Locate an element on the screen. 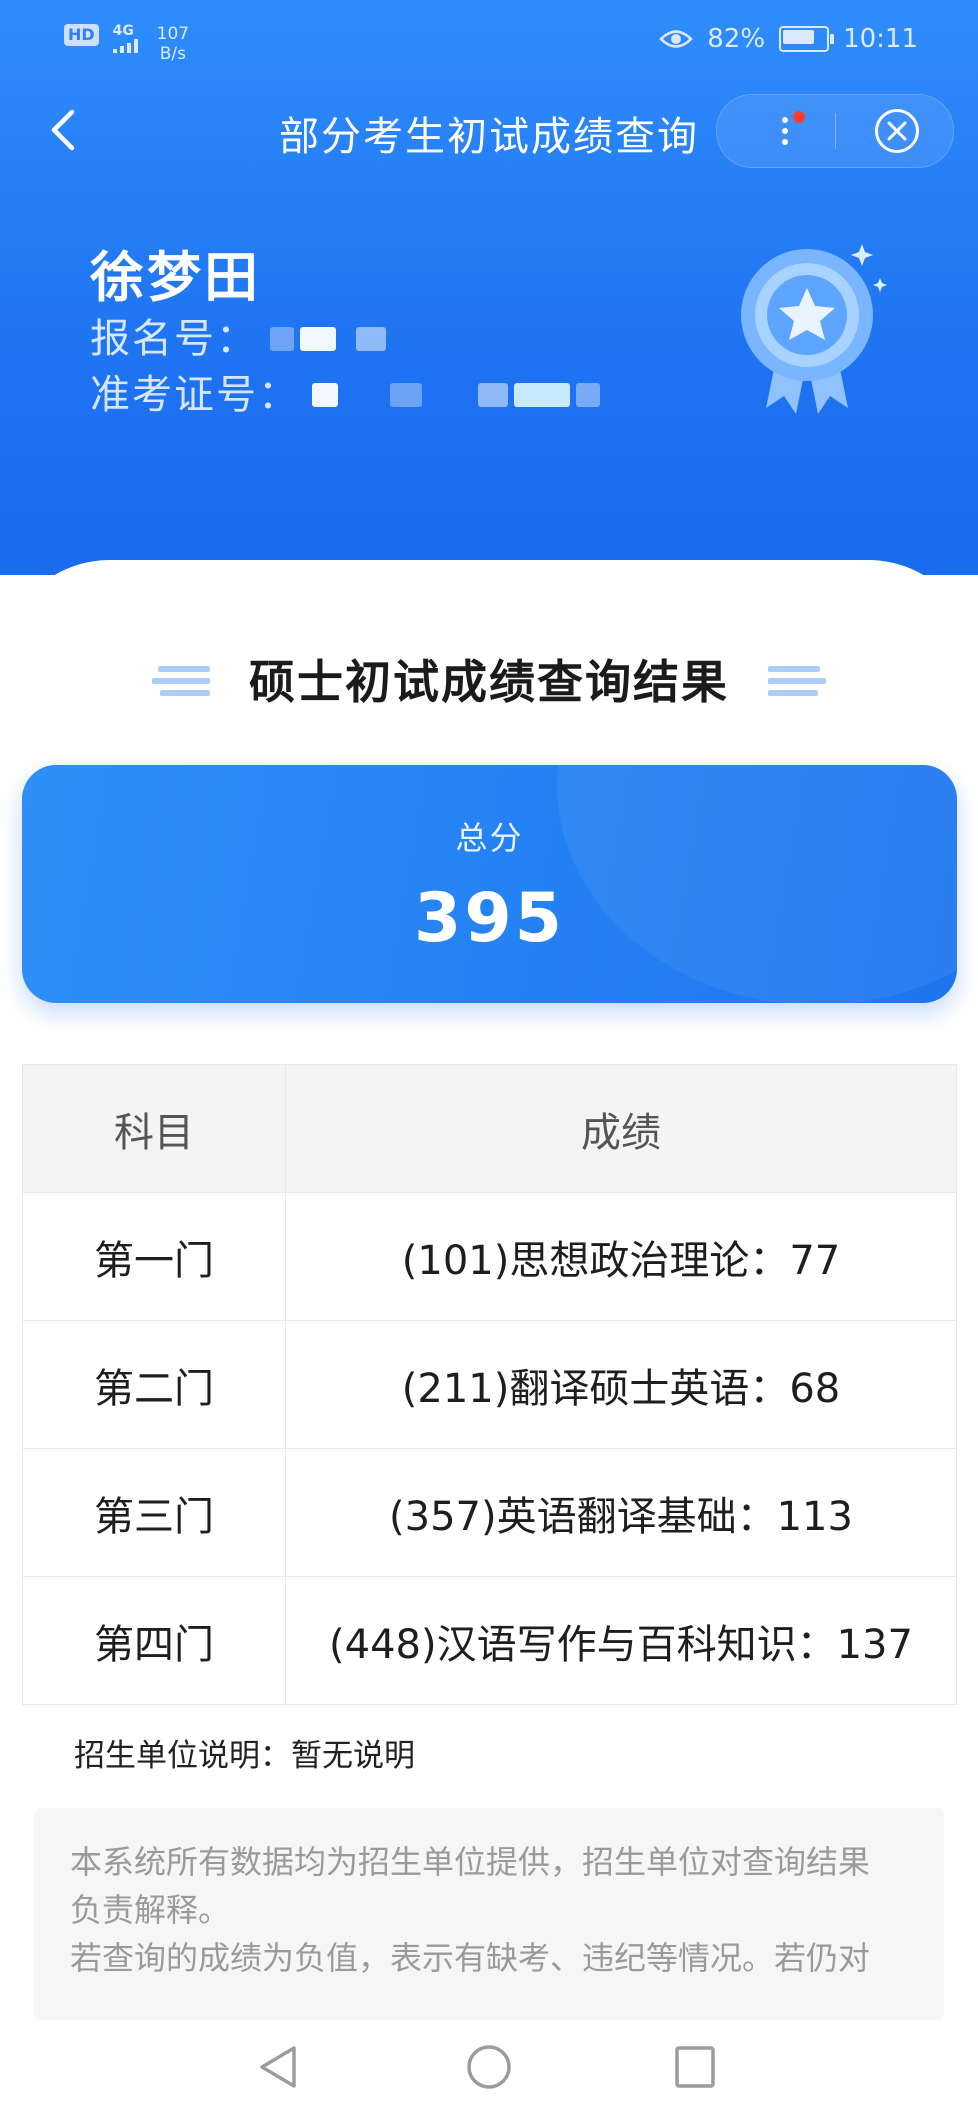 This screenshot has height=2119, width=978. nav-back-icon is located at coordinates (279, 2067).